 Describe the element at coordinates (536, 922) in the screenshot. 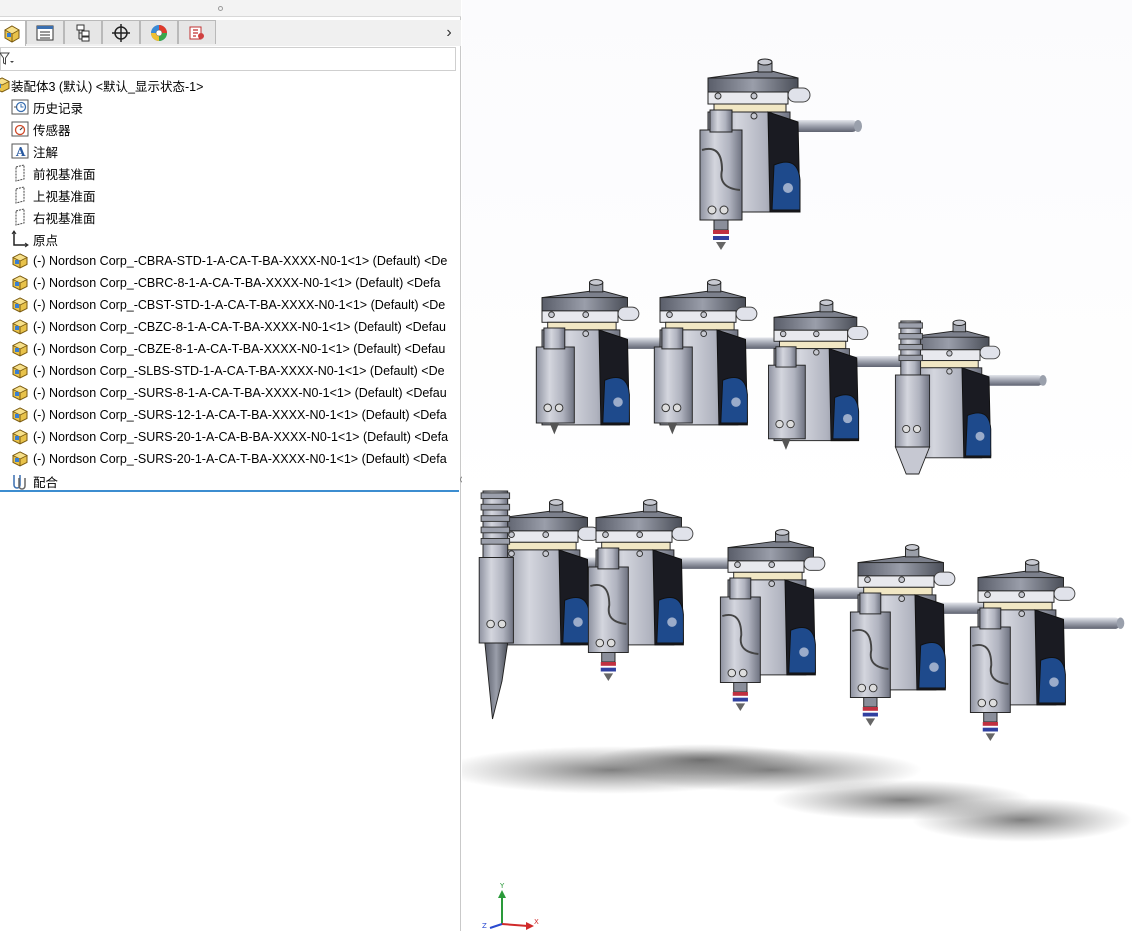

I see `triad-x-label: X` at that location.